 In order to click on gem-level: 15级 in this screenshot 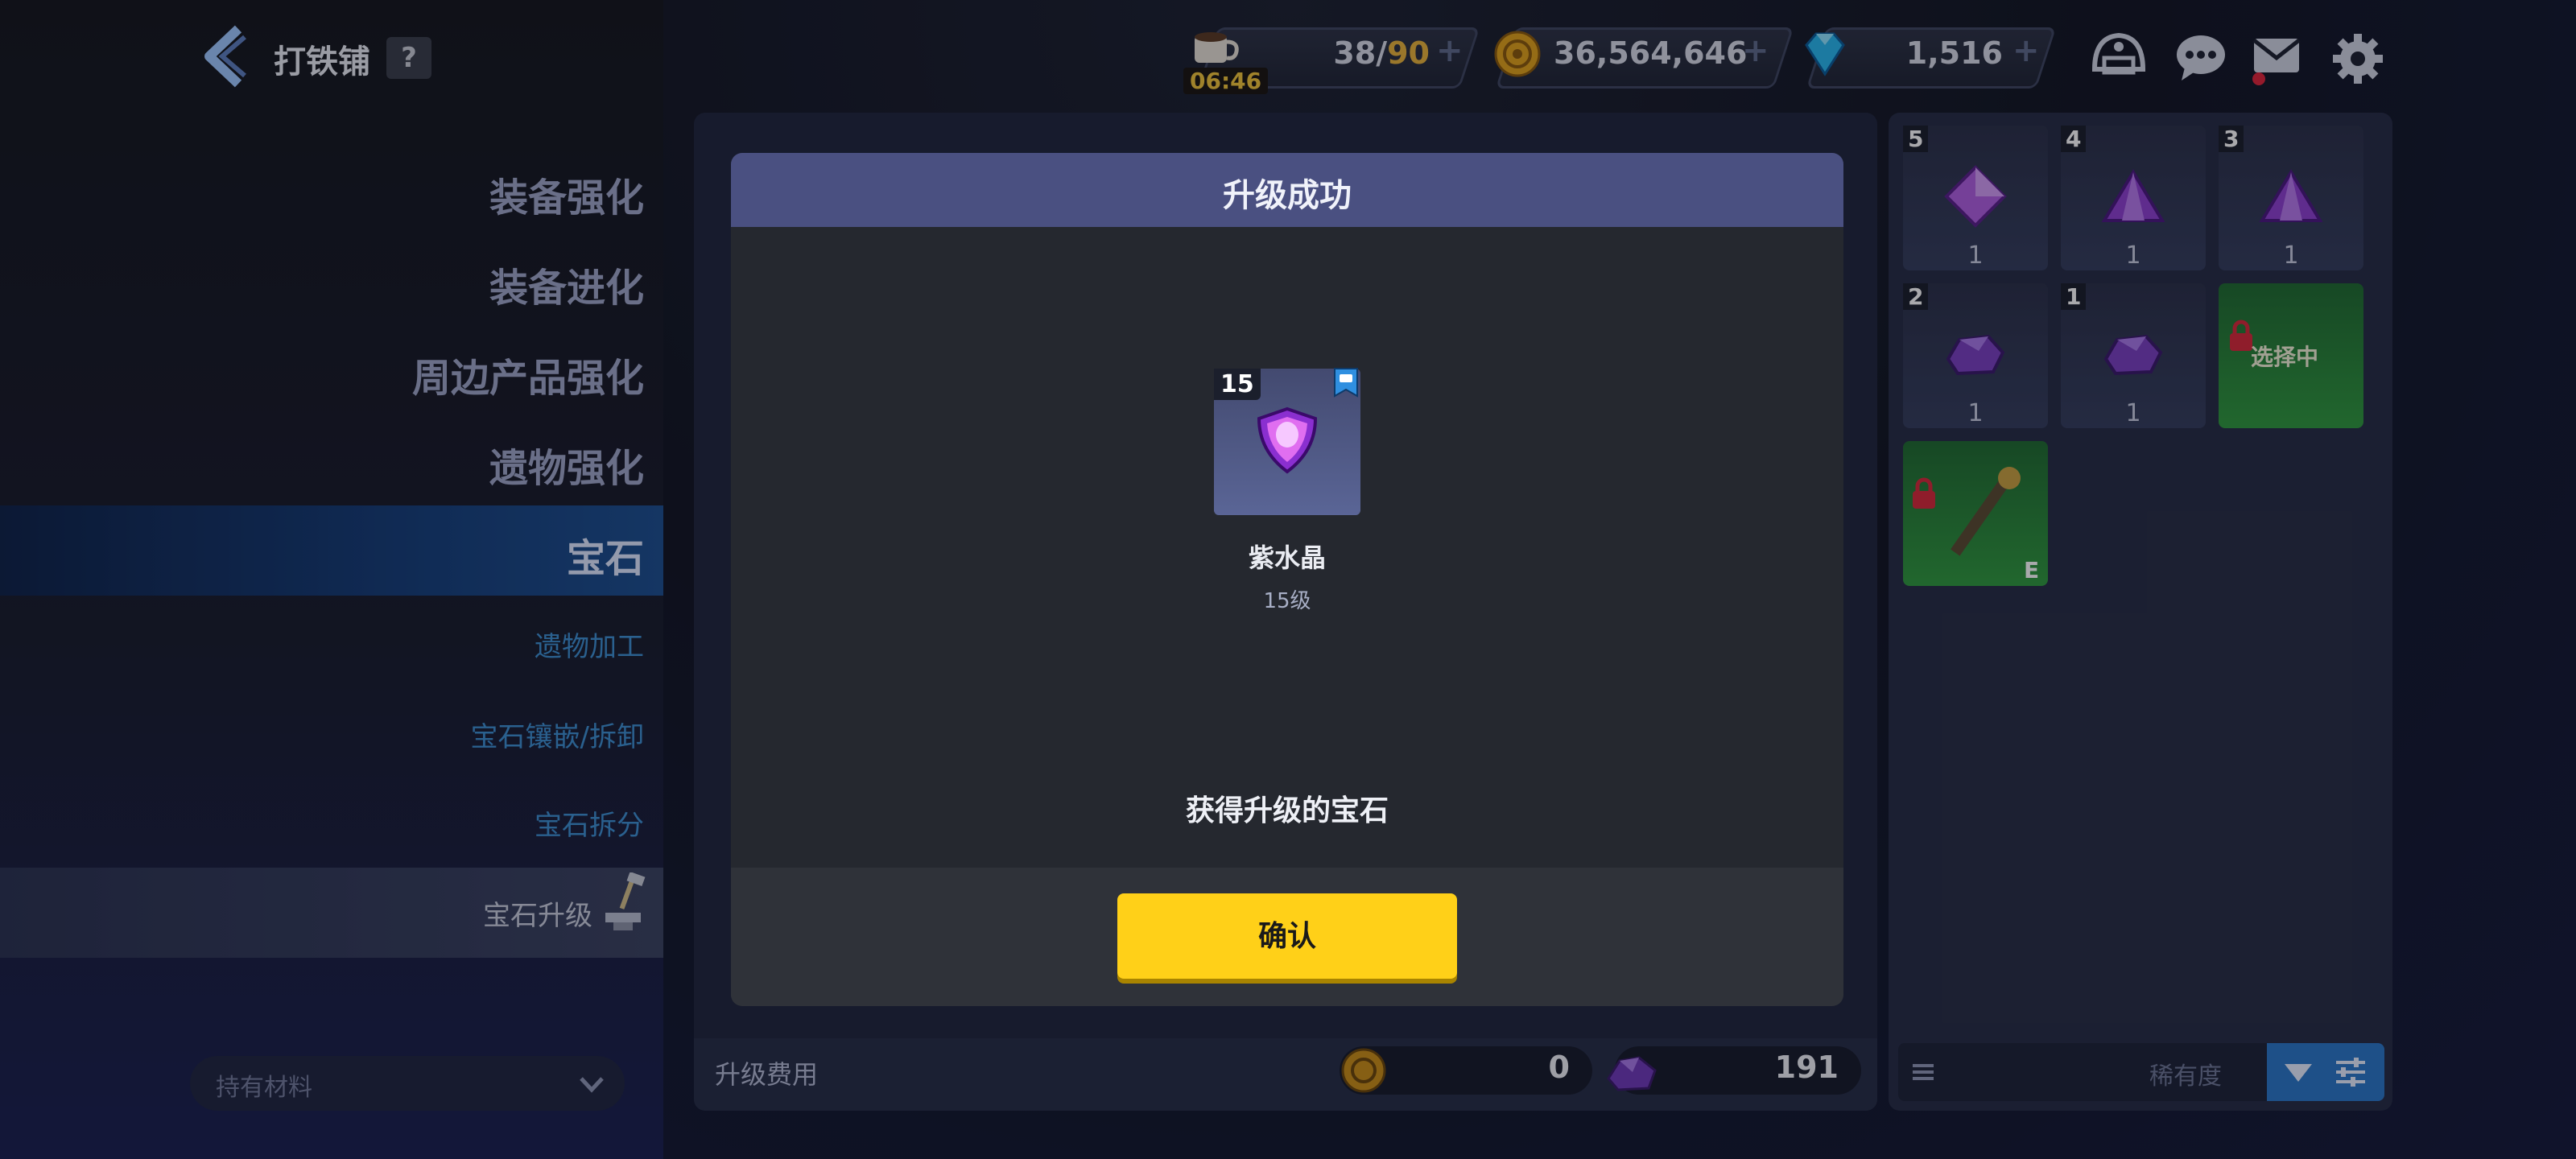, I will do `click(1287, 601)`.